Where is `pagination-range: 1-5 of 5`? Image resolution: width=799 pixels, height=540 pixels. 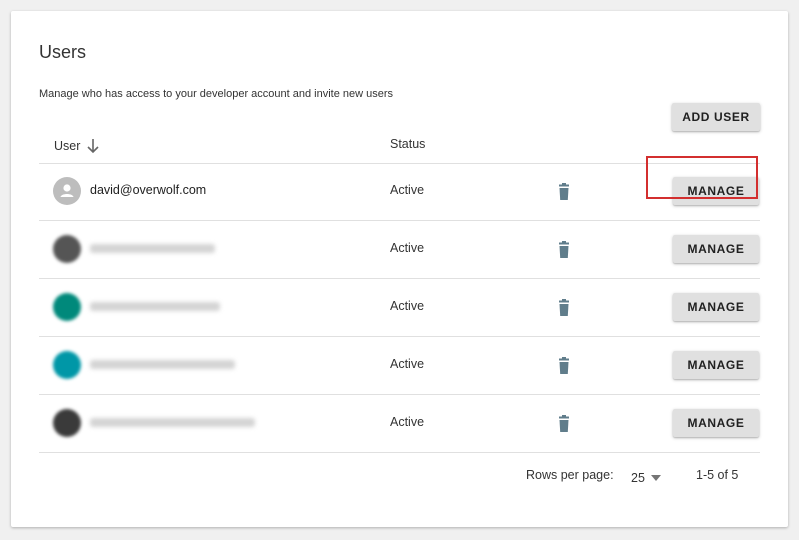 pagination-range: 1-5 of 5 is located at coordinates (717, 475).